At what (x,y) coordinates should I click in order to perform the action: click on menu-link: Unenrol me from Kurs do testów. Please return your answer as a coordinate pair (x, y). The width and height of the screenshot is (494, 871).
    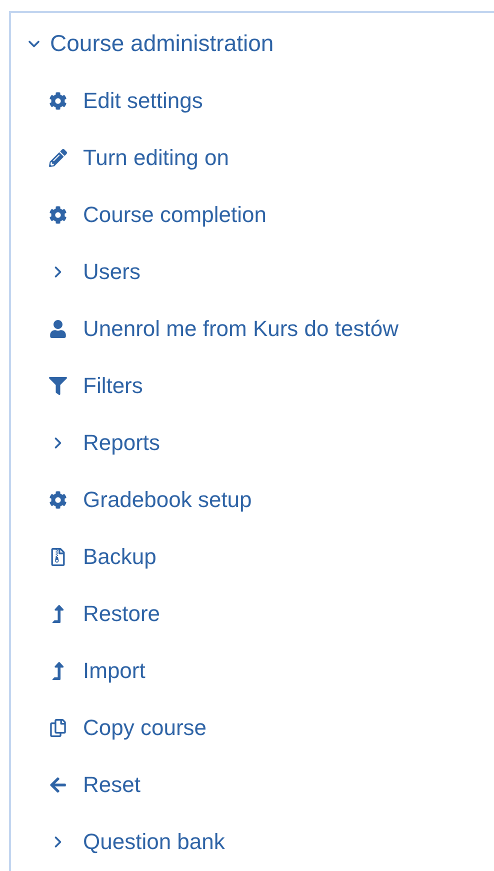
    Looking at the image, I should click on (240, 328).